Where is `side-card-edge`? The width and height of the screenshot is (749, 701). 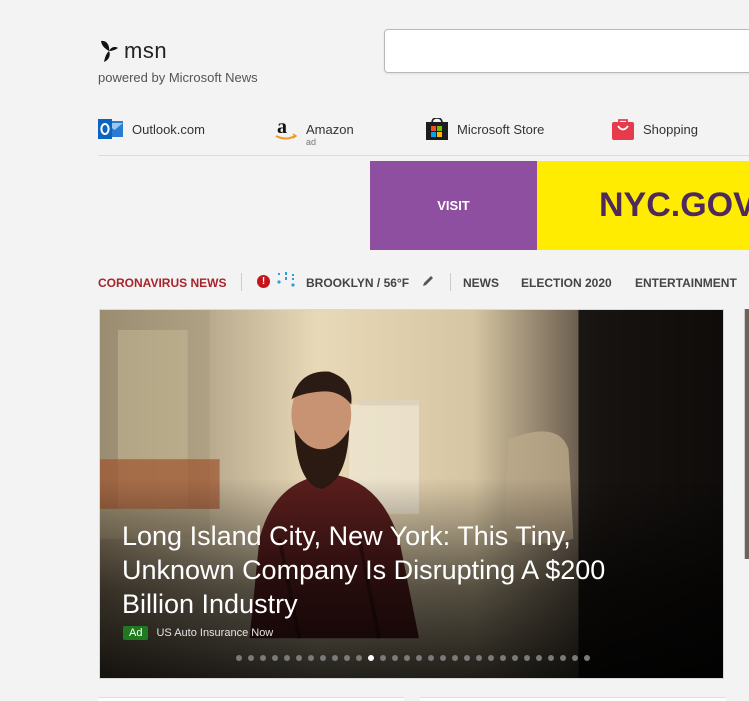 side-card-edge is located at coordinates (746, 434).